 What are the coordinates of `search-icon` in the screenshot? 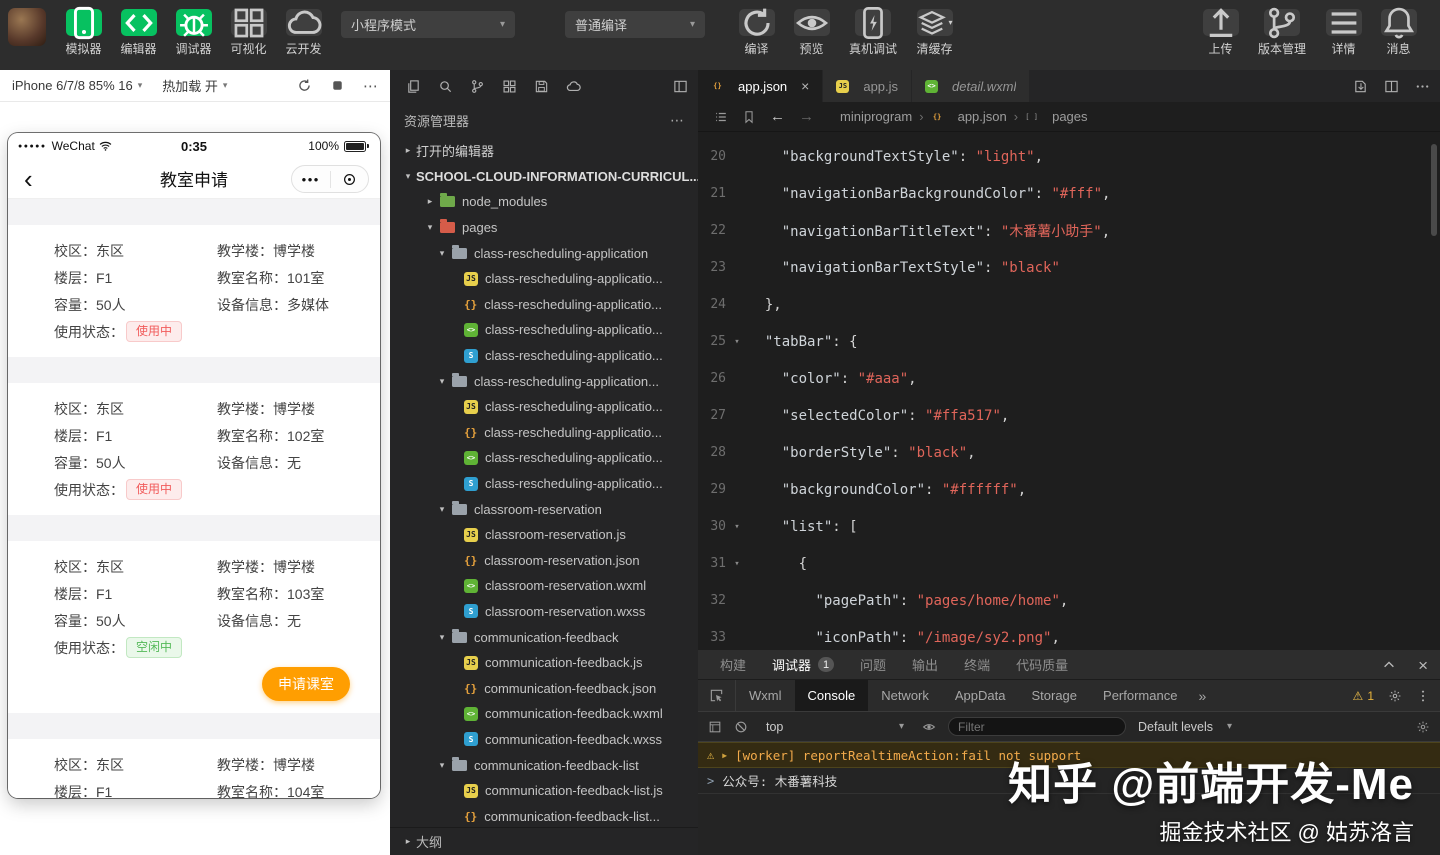 It's located at (445, 86).